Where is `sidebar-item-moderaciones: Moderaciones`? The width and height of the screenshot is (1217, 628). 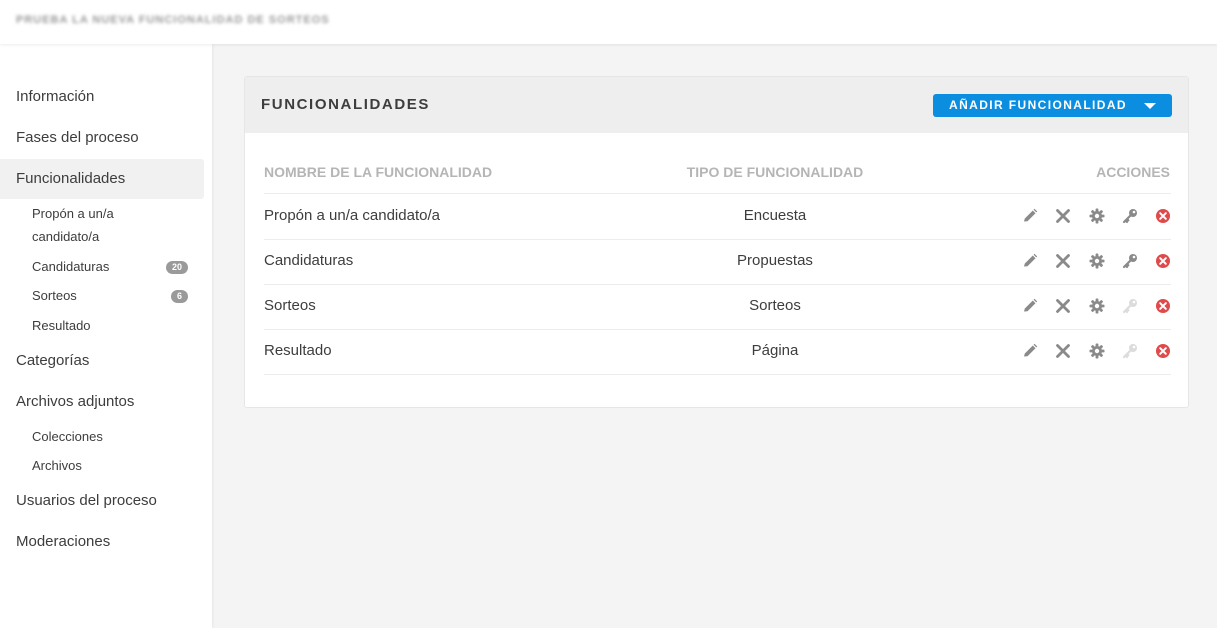
sidebar-item-moderaciones: Moderaciones is located at coordinates (102, 542).